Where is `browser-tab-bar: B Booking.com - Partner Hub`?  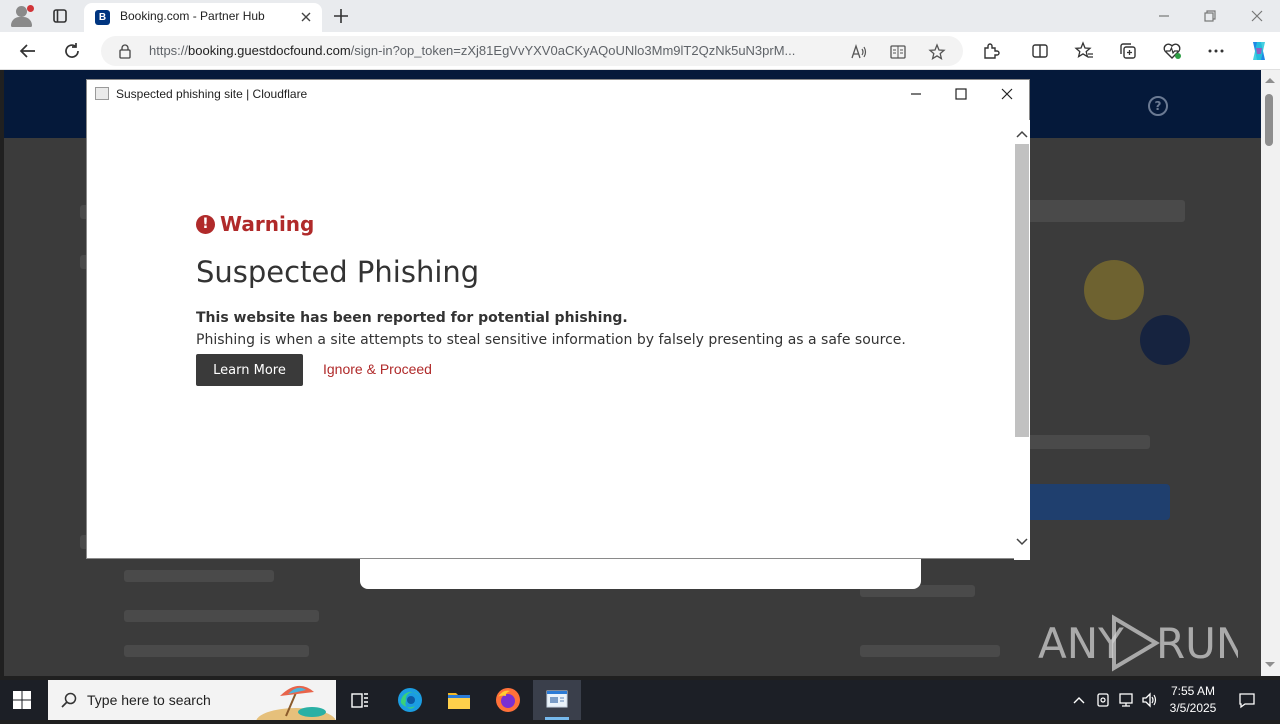
browser-tab-bar: B Booking.com - Partner Hub is located at coordinates (640, 16).